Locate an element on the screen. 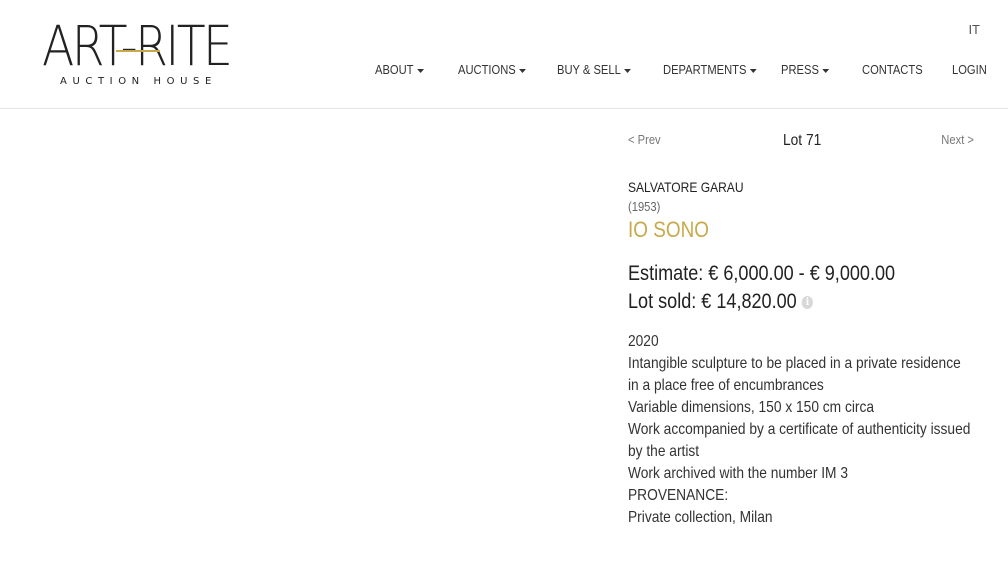 Image resolution: width=1008 pixels, height=581 pixels. description-line: Variable dimensions, 150 x 150 cm circa is located at coordinates (751, 407).